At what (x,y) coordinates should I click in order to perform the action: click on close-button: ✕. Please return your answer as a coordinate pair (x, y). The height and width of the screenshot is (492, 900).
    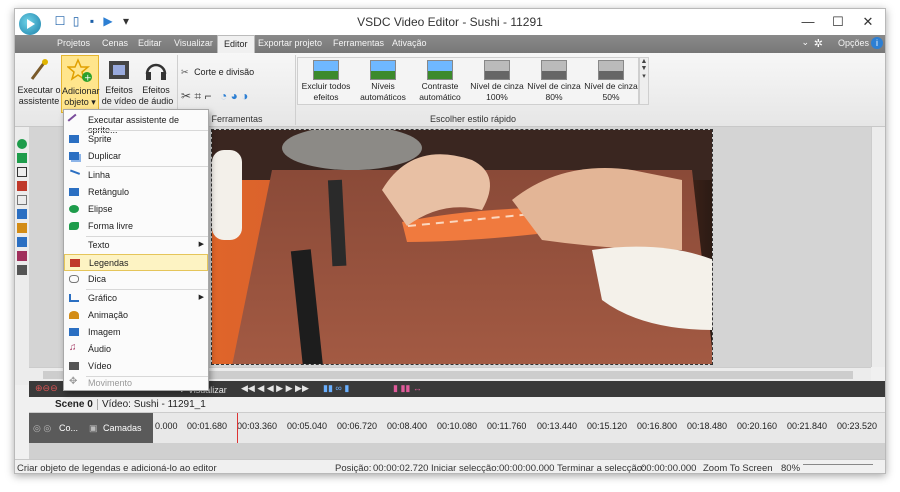
    Looking at the image, I should click on (868, 22).